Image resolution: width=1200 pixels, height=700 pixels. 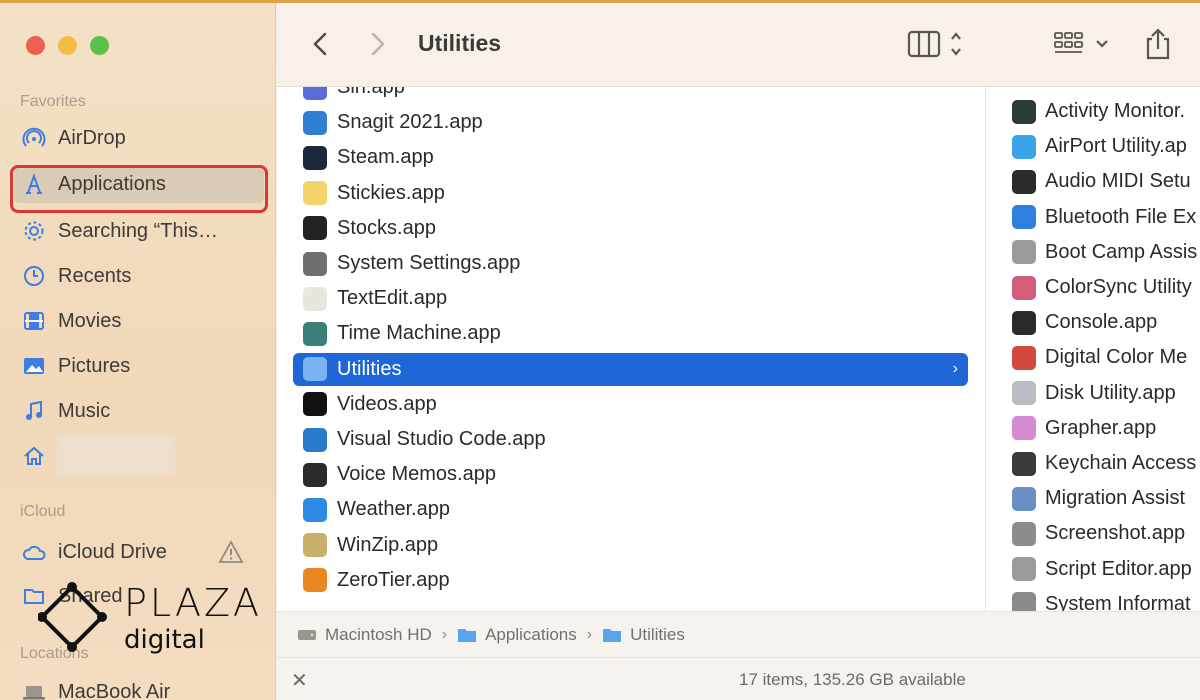 I want to click on list-item: Time Machine.app, so click(x=630, y=333).